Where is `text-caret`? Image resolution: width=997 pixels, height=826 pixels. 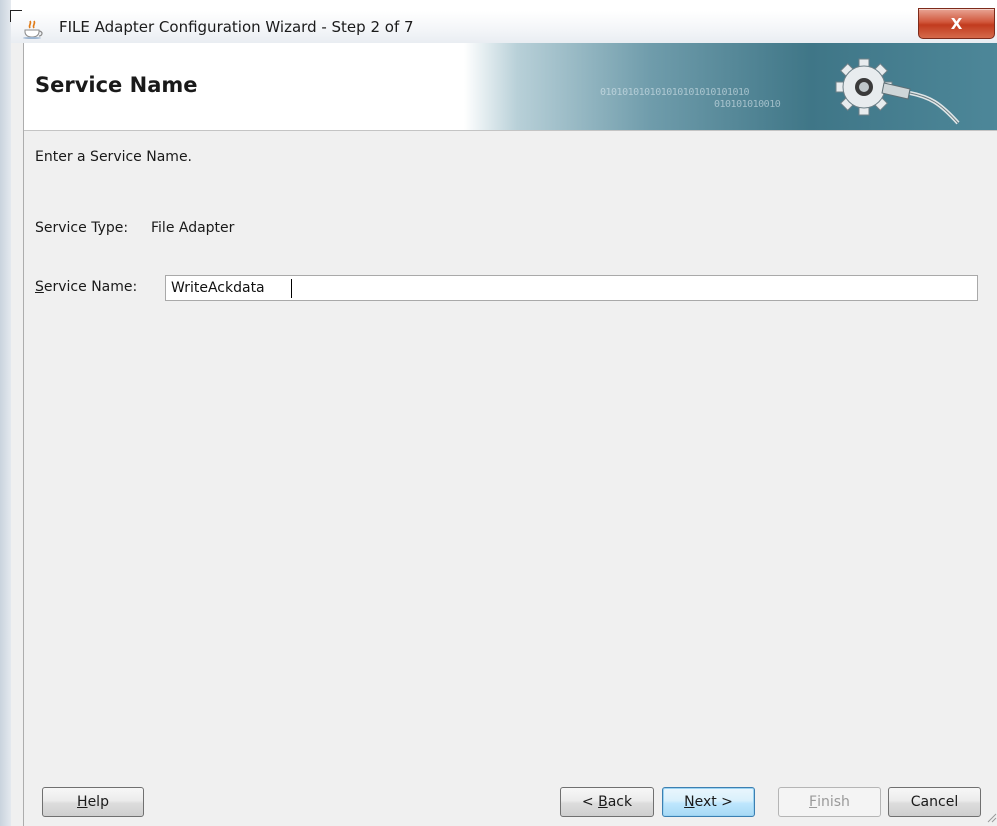 text-caret is located at coordinates (291, 288).